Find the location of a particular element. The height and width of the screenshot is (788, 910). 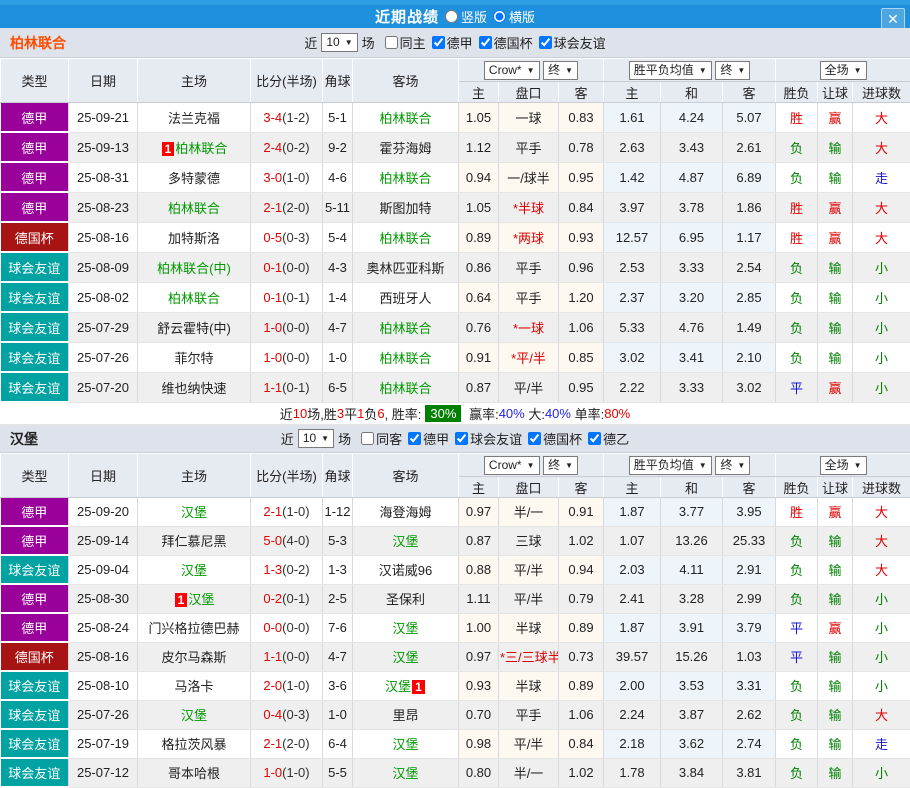

team-label: 柏林联合 is located at coordinates (201, 148).